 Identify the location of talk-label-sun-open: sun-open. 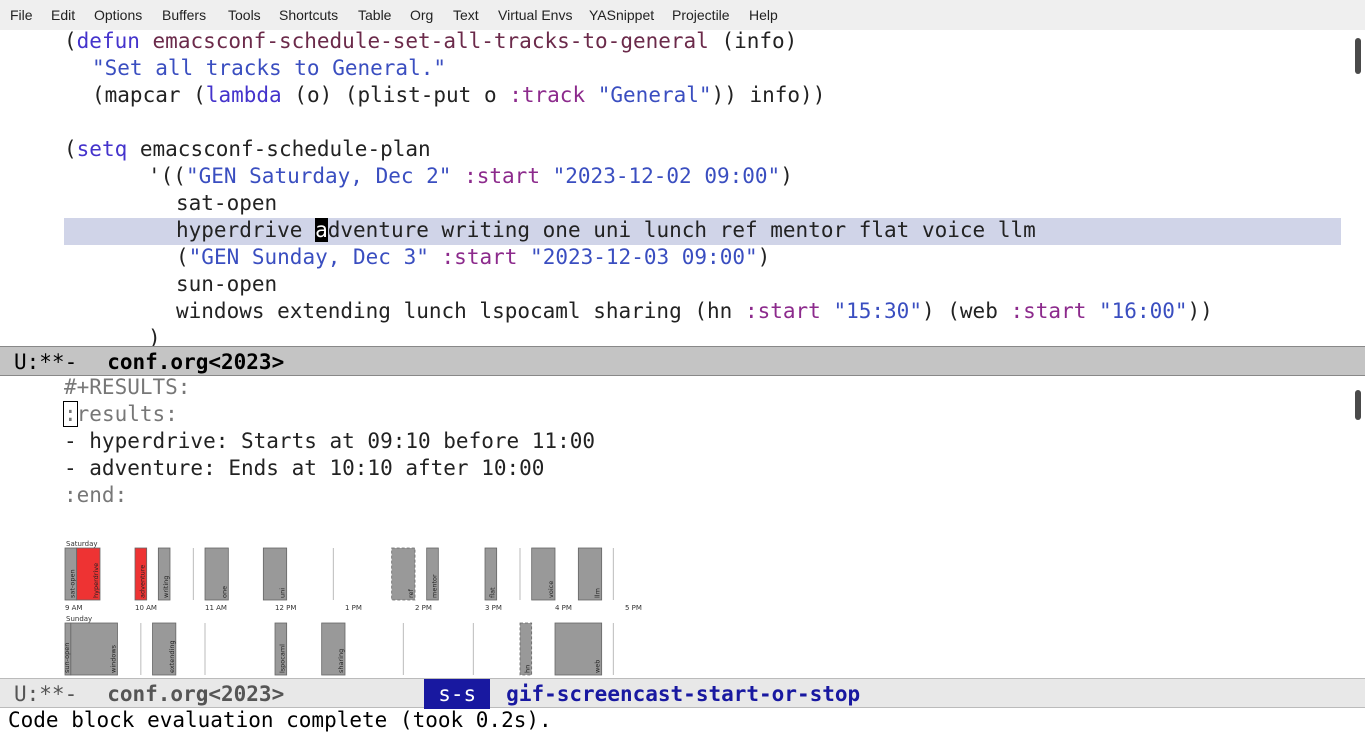
(67, 658).